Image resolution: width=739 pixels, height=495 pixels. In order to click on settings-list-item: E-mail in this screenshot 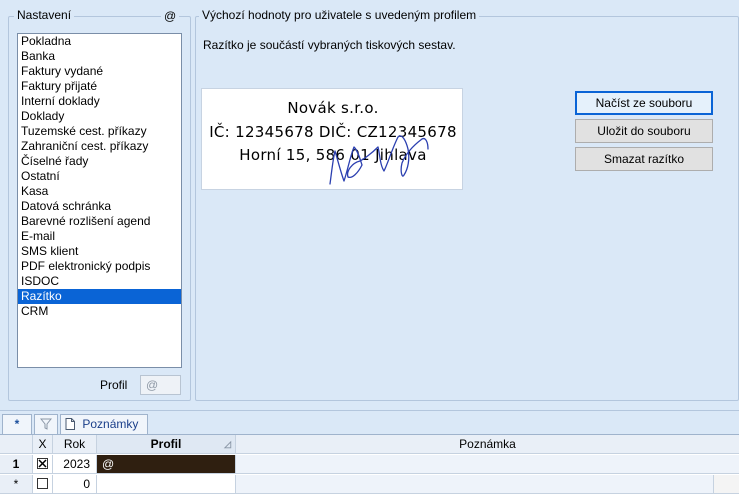, I will do `click(99, 236)`.